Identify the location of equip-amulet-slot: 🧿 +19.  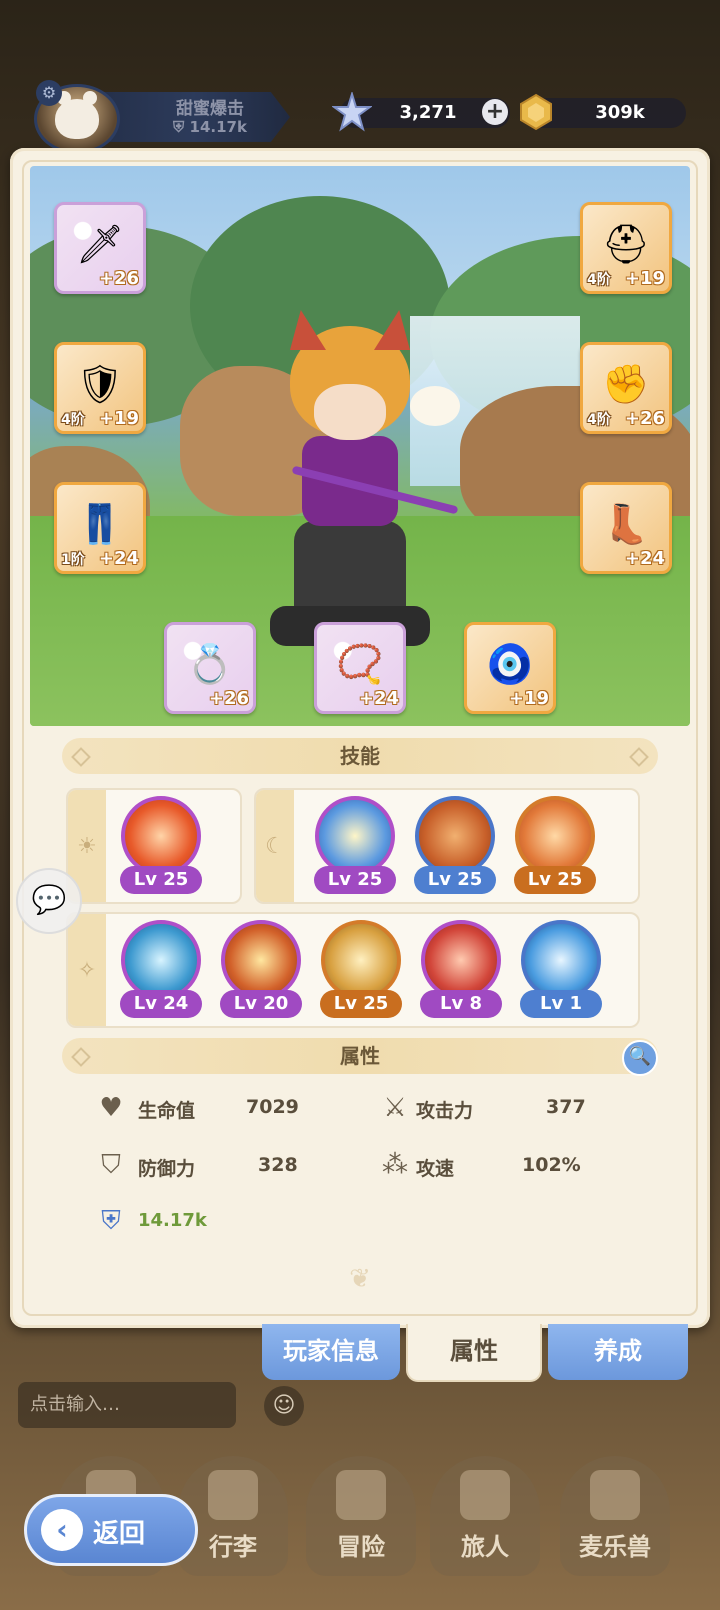
(510, 668).